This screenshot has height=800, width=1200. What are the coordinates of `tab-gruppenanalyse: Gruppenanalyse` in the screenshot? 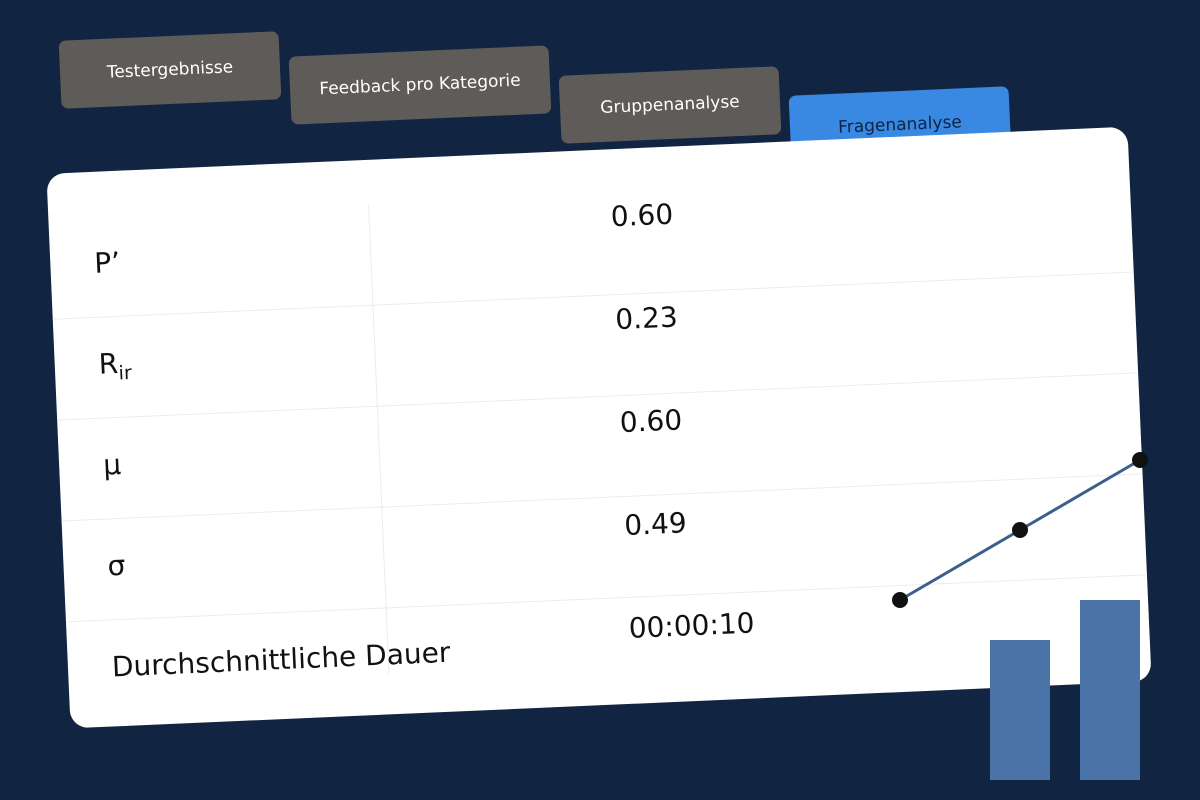 It's located at (670, 105).